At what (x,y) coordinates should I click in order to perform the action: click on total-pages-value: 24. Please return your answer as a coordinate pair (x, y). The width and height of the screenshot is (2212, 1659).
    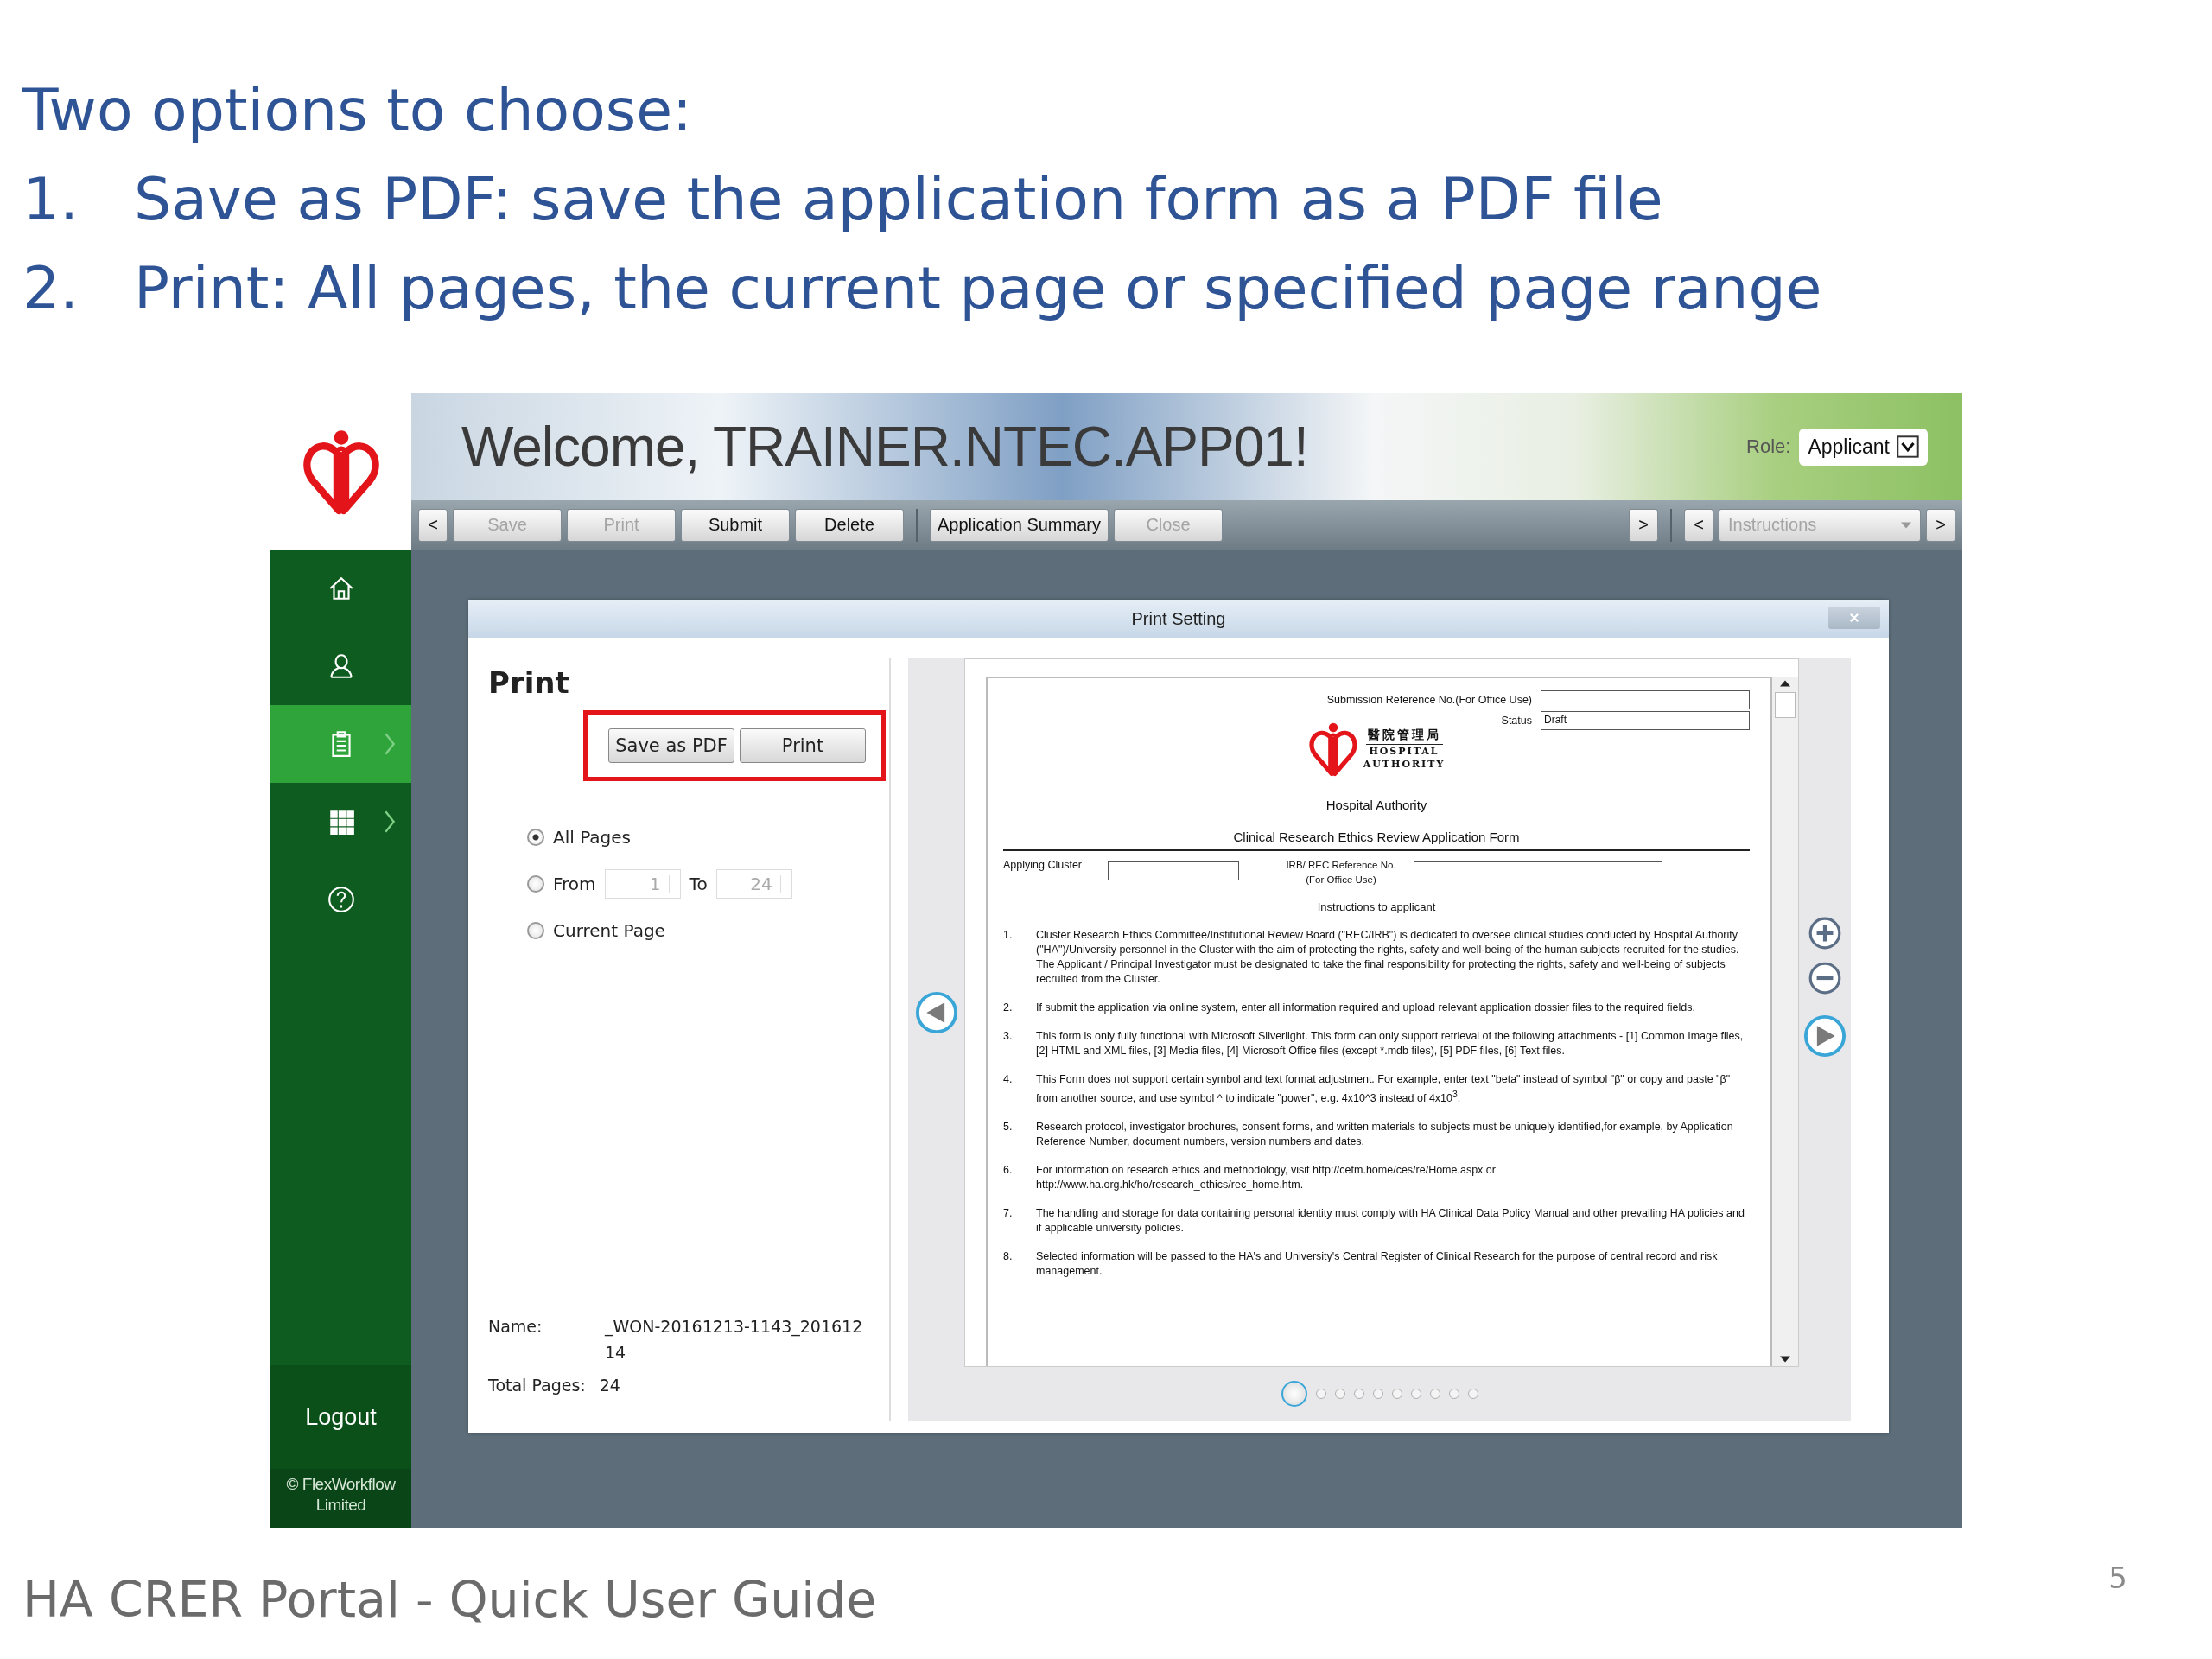
    Looking at the image, I should click on (609, 1385).